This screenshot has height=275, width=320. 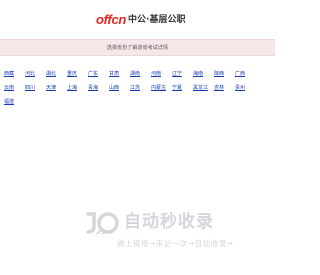 I want to click on province-link: 湖南, so click(x=140, y=73).